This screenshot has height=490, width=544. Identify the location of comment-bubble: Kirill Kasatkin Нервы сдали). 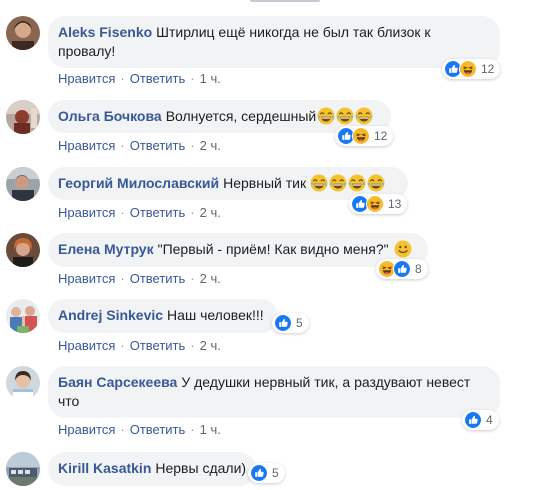
(152, 469).